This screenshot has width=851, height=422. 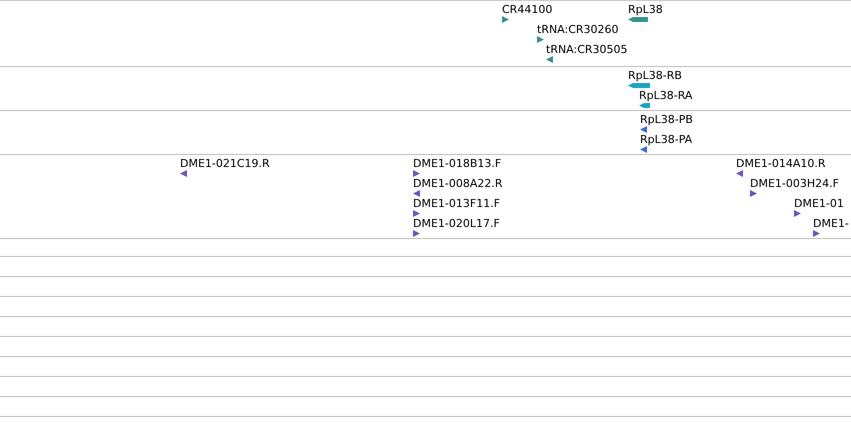 I want to click on feature-label: DME1-008A22.R, so click(x=458, y=183).